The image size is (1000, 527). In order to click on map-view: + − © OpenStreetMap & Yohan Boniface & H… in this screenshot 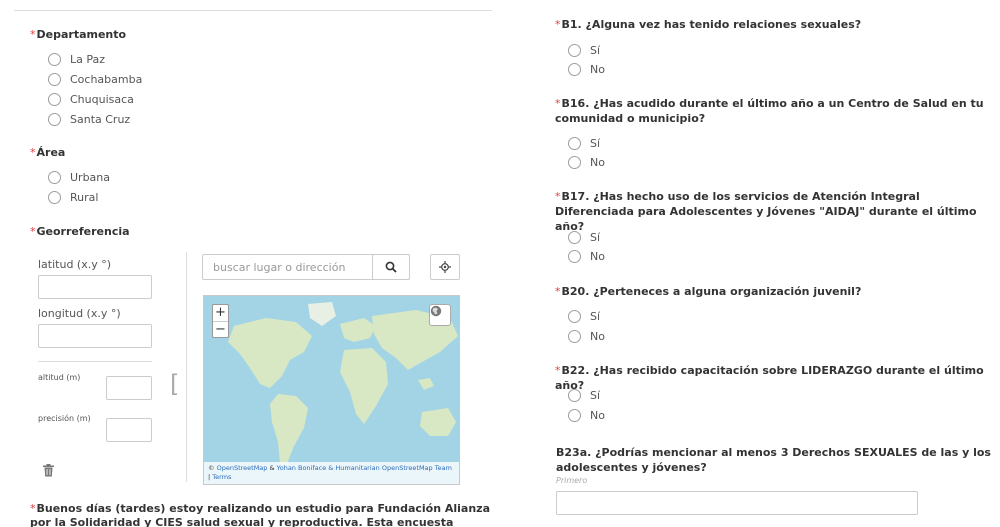, I will do `click(331, 390)`.